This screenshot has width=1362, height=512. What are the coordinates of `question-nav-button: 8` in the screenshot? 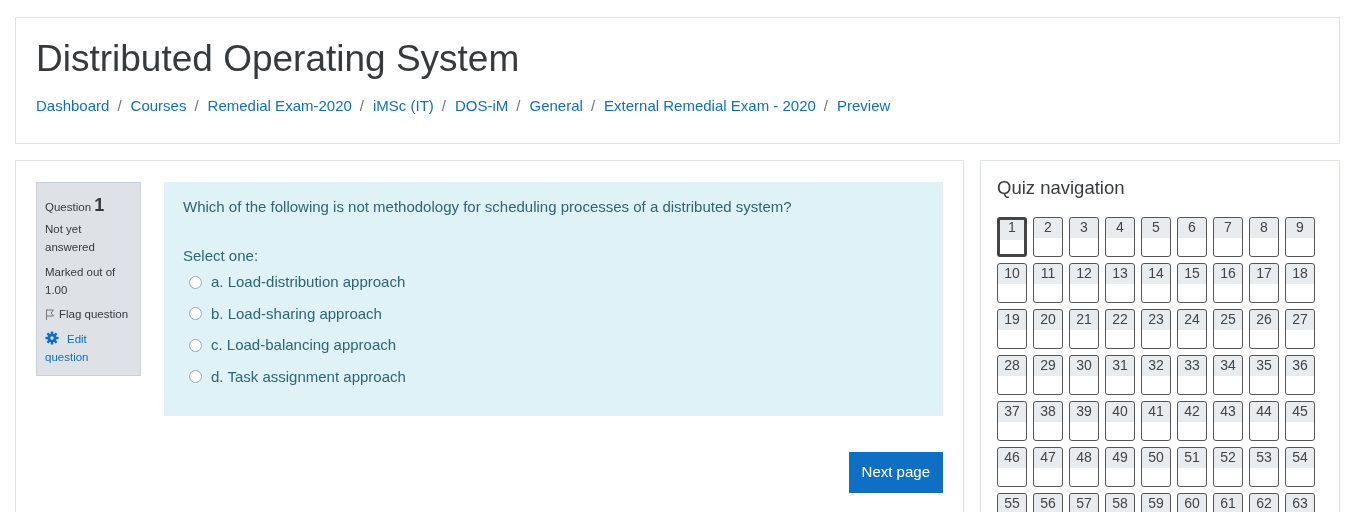 It's located at (1264, 237).